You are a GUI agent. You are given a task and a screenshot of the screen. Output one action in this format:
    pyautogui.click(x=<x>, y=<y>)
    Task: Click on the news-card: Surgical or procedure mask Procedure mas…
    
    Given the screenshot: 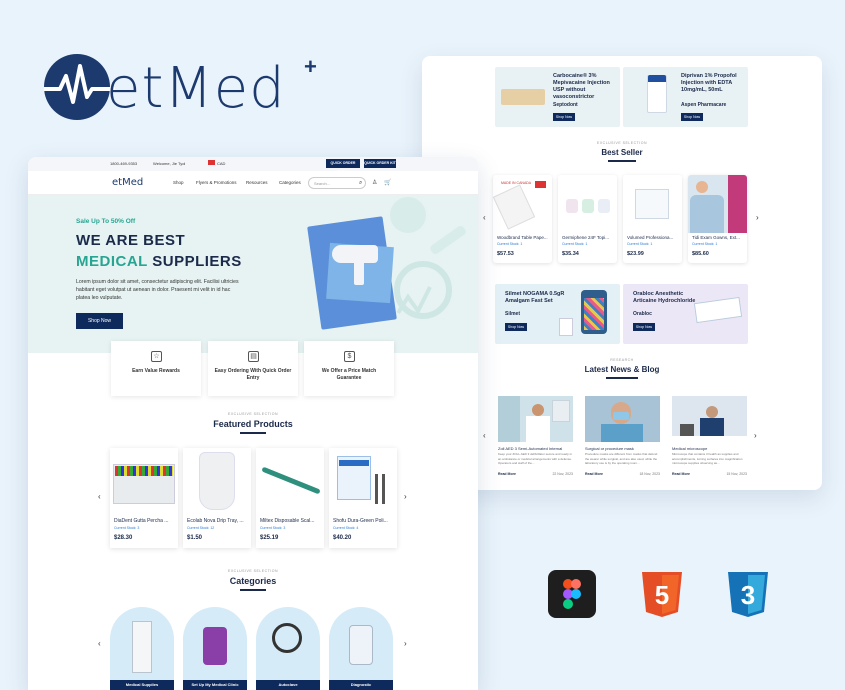 What is the action you would take?
    pyautogui.click(x=622, y=438)
    